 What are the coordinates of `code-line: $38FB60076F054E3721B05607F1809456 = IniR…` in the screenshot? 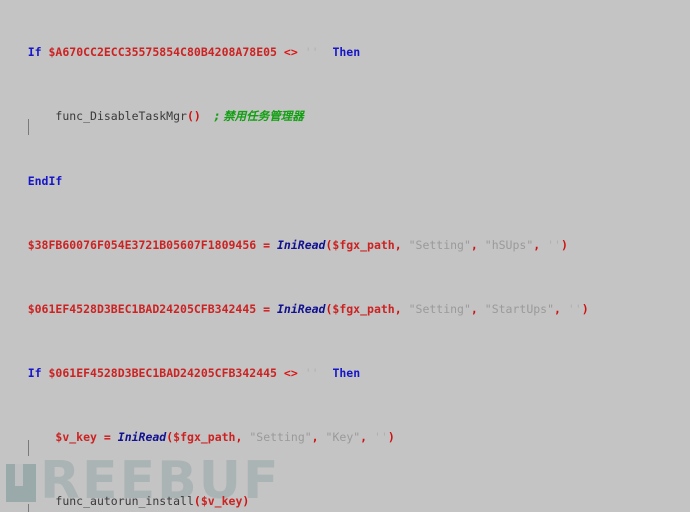 It's located at (297, 244).